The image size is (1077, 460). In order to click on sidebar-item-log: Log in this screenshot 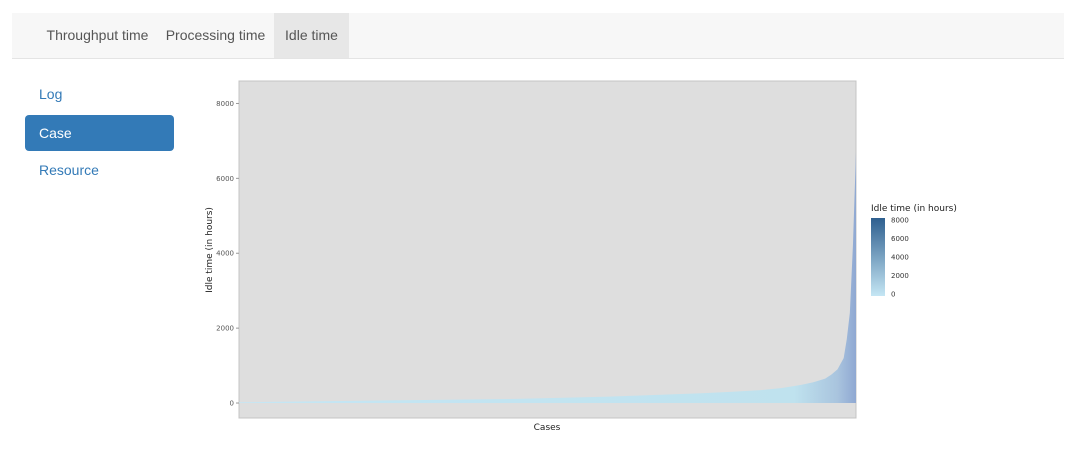, I will do `click(99, 94)`.